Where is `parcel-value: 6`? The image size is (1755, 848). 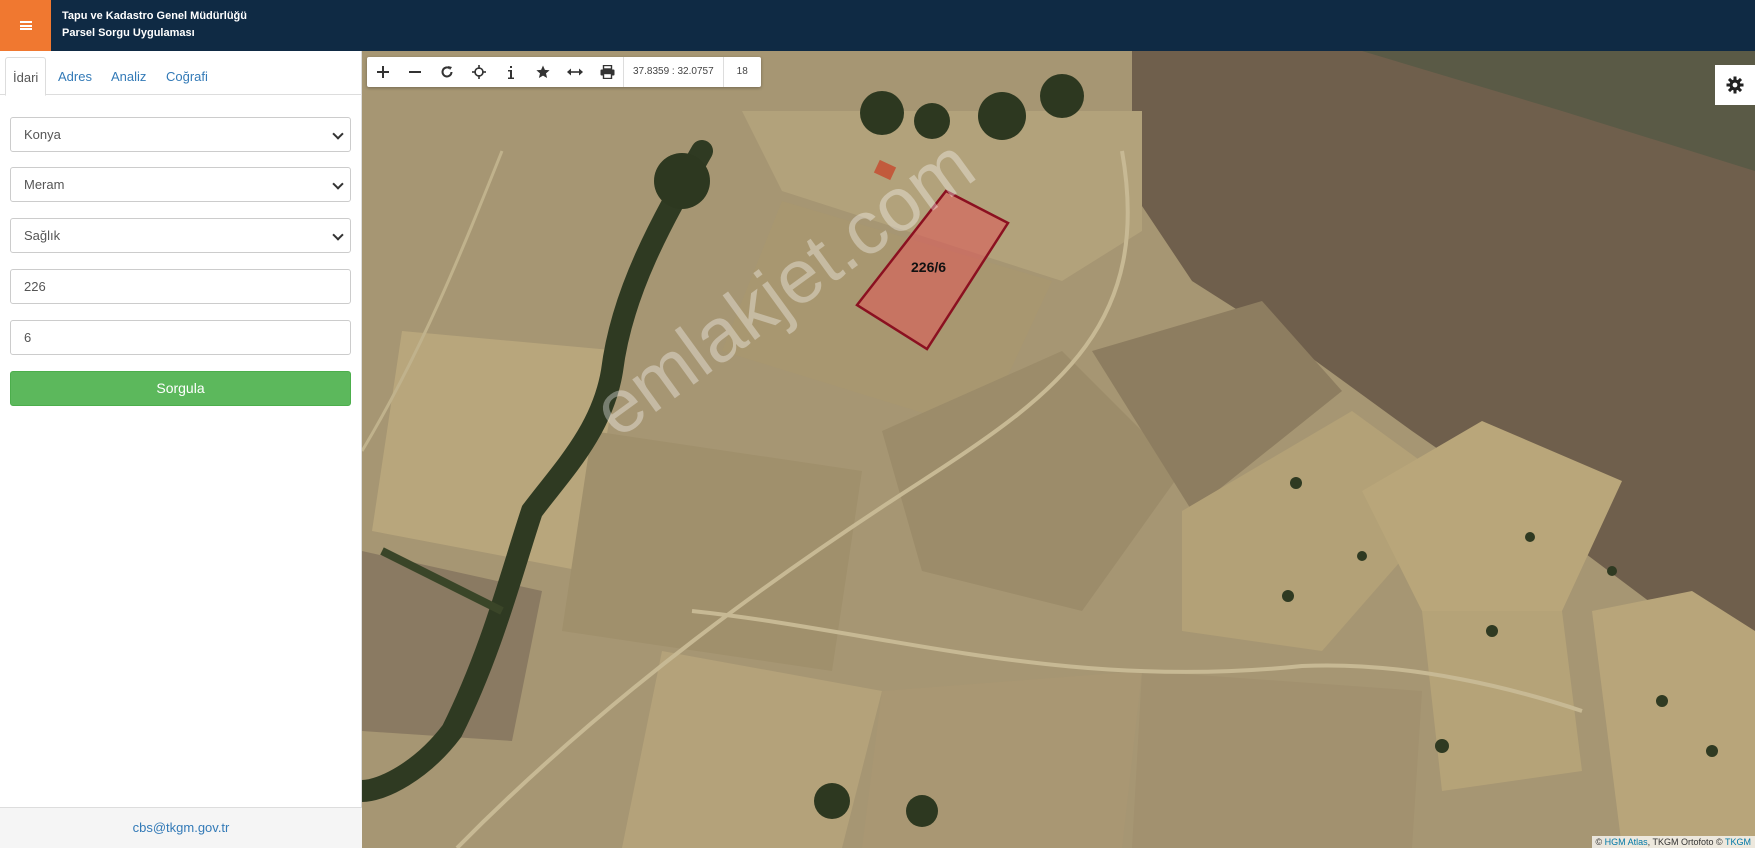
parcel-value: 6 is located at coordinates (28, 337).